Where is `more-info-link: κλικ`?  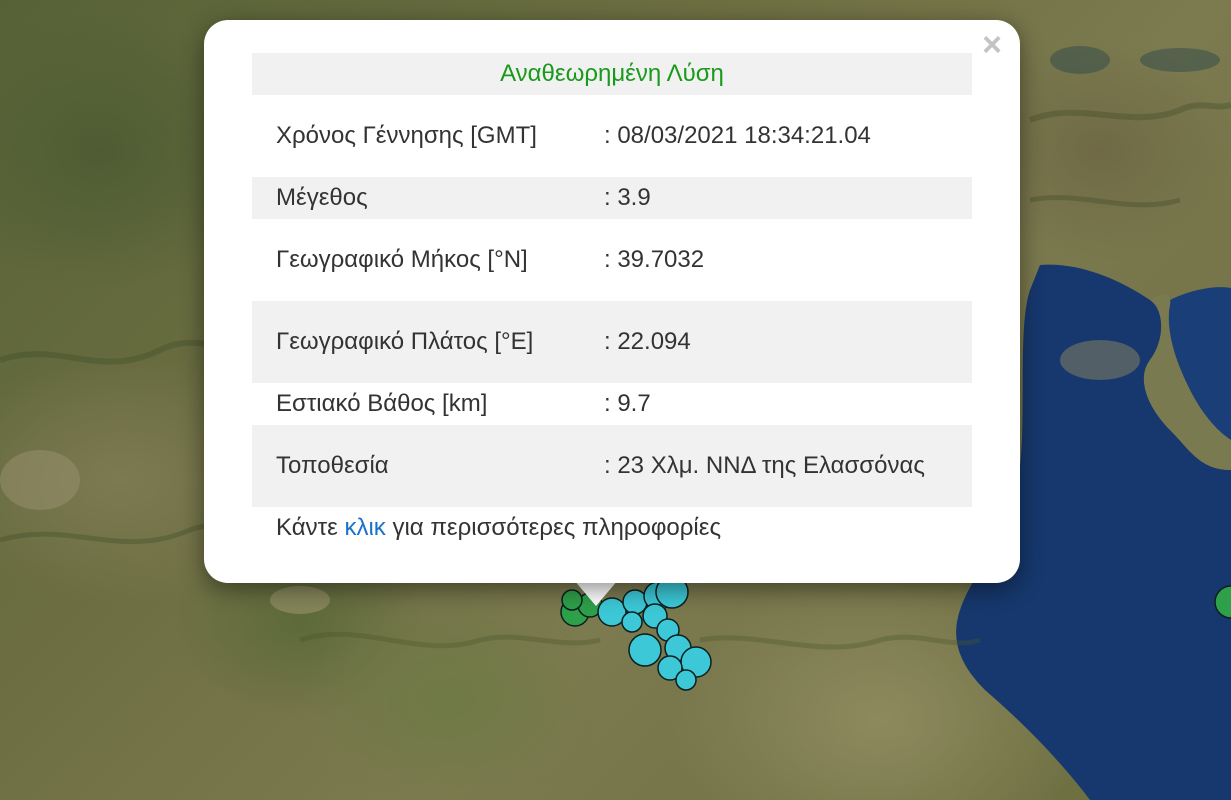 more-info-link: κλικ is located at coordinates (364, 527).